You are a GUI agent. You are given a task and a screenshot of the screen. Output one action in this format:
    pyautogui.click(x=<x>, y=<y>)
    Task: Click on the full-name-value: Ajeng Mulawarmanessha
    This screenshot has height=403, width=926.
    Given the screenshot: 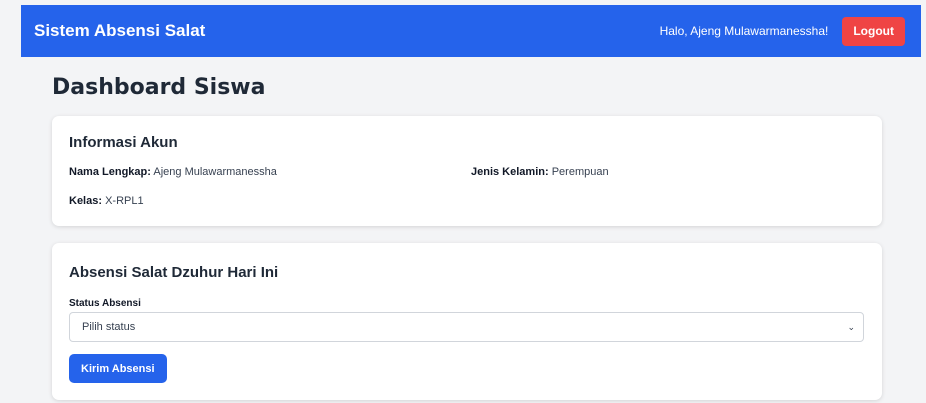 What is the action you would take?
    pyautogui.click(x=215, y=172)
    